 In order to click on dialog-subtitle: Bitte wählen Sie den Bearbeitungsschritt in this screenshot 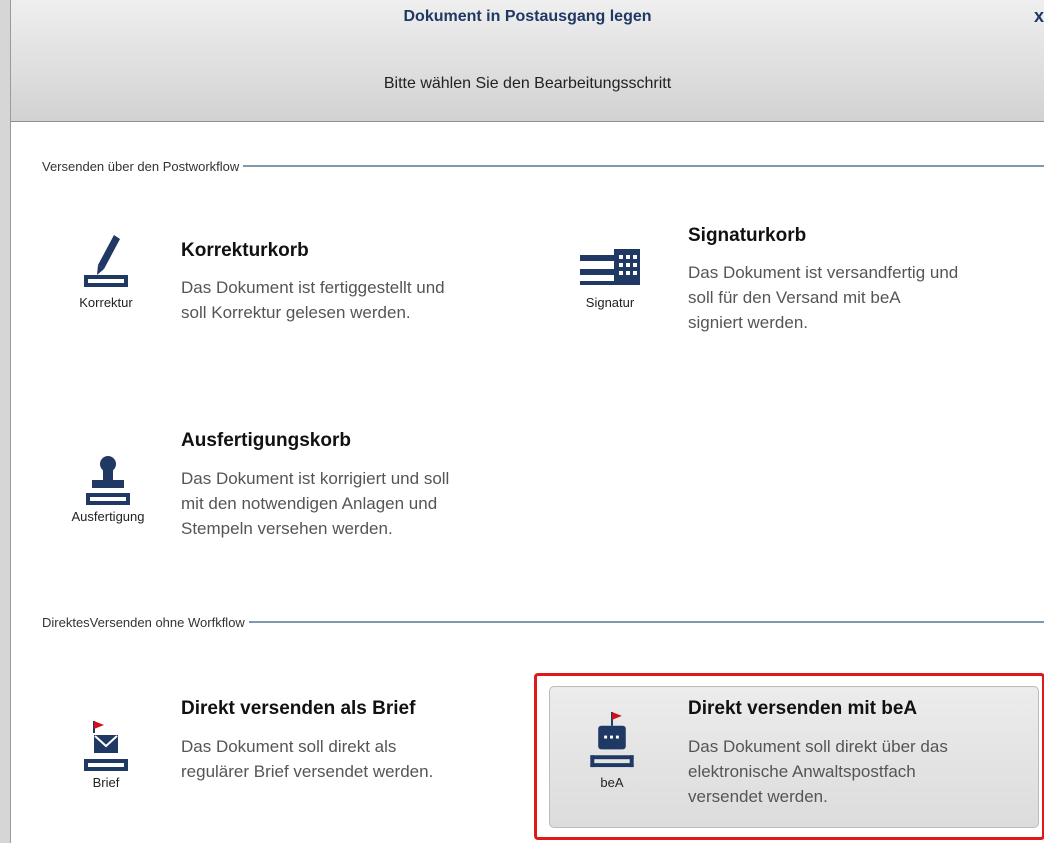, I will do `click(527, 83)`.